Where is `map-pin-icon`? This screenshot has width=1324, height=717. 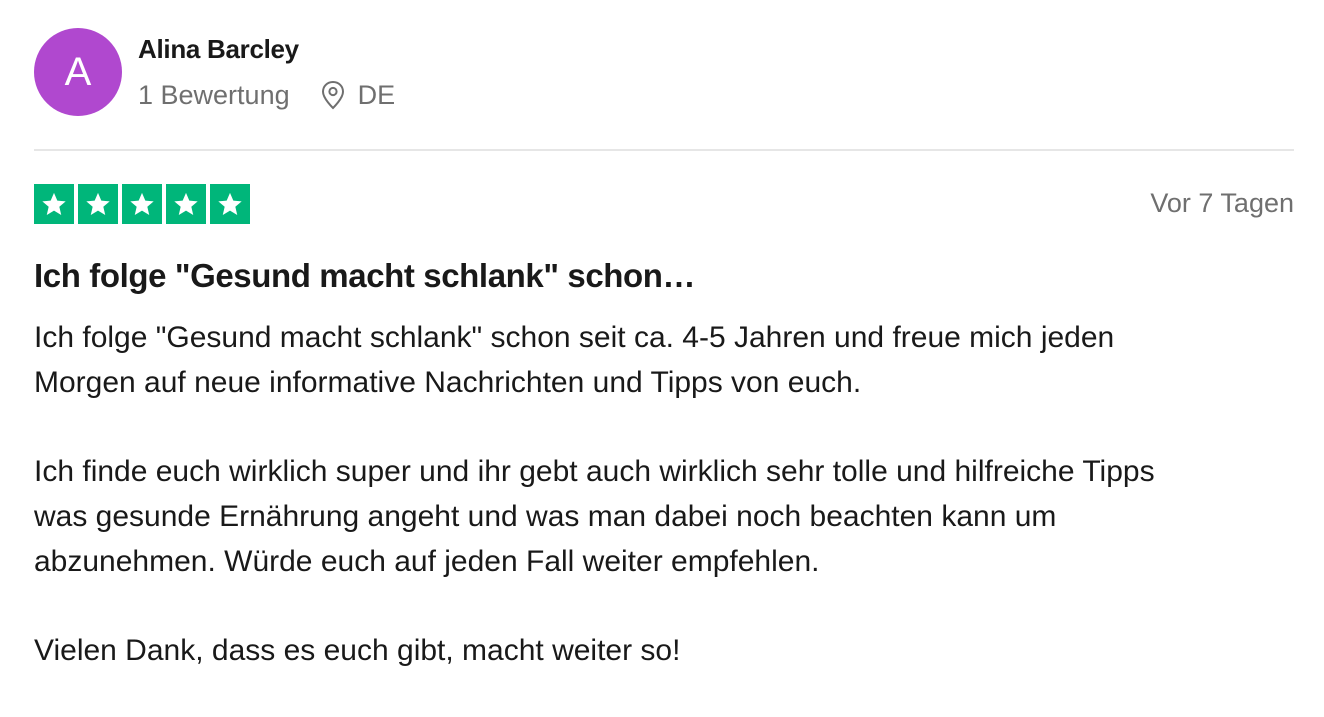 map-pin-icon is located at coordinates (333, 95).